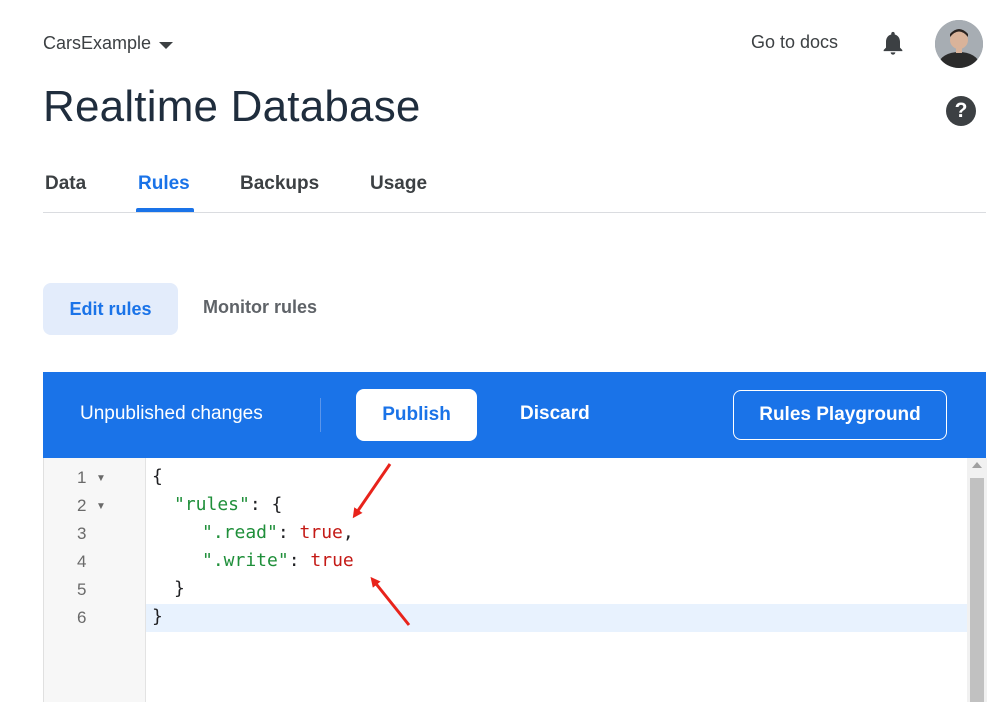 This screenshot has width=995, height=702. I want to click on scrollbar-thumb, so click(977, 590).